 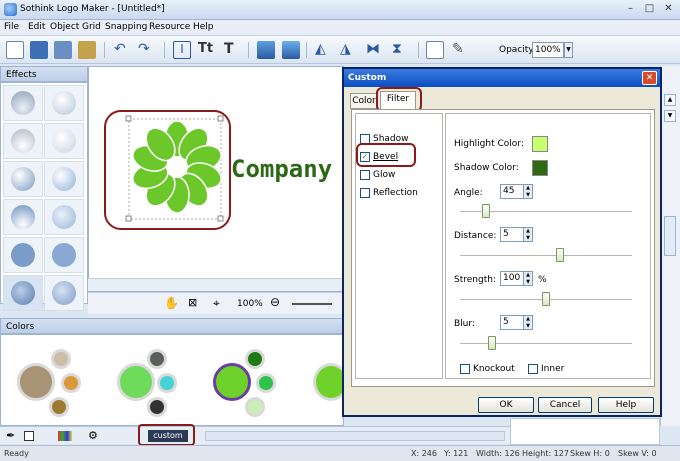 What do you see at coordinates (349, 50) in the screenshot?
I see `rotate-right-icon: ◮` at bounding box center [349, 50].